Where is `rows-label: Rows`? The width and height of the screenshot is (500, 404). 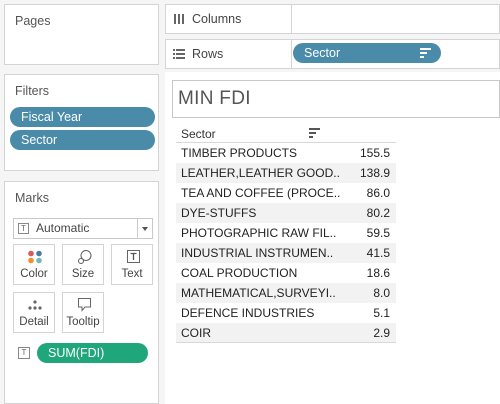 rows-label: Rows is located at coordinates (229, 54).